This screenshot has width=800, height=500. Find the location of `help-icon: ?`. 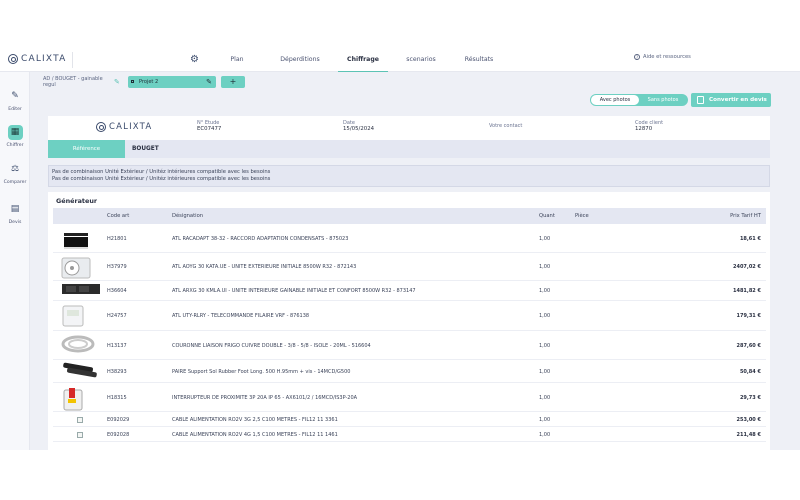

help-icon: ? is located at coordinates (637, 57).